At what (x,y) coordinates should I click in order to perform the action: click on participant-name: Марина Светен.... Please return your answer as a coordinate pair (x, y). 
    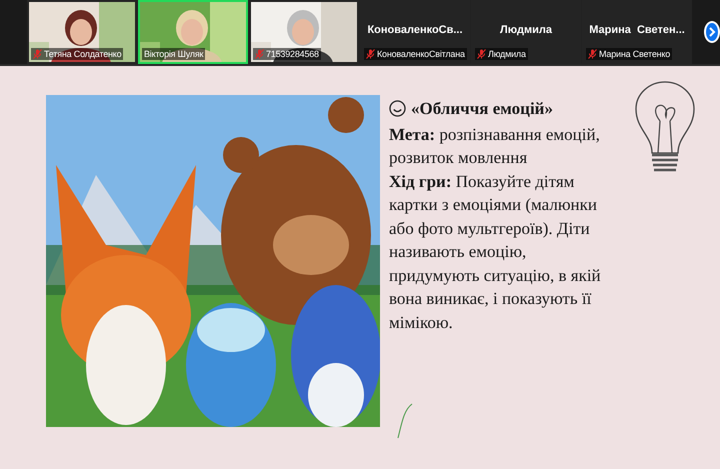
    Looking at the image, I should click on (637, 30).